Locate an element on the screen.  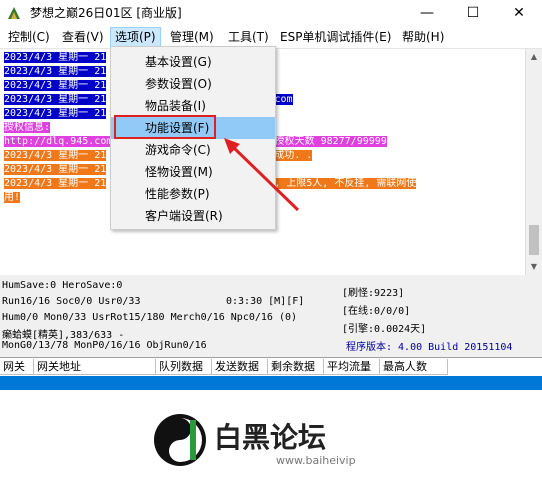
menu-view: 查看(V) is located at coordinates (83, 37).